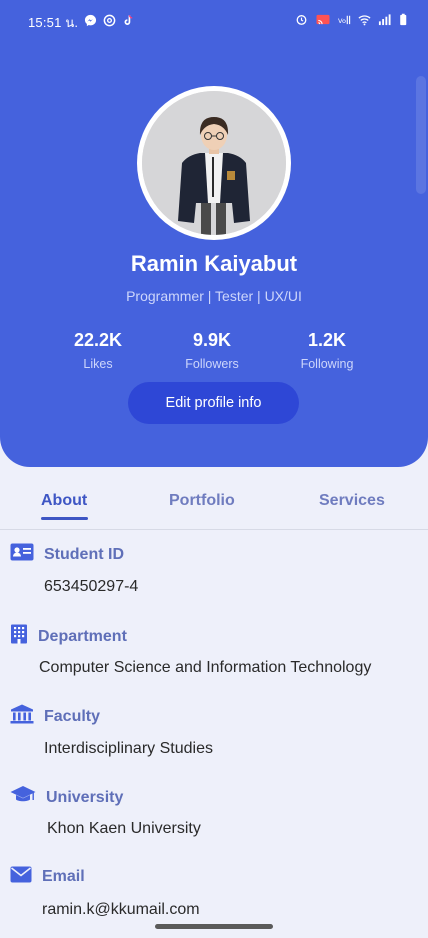 The width and height of the screenshot is (428, 938). I want to click on home-indicator, so click(214, 926).